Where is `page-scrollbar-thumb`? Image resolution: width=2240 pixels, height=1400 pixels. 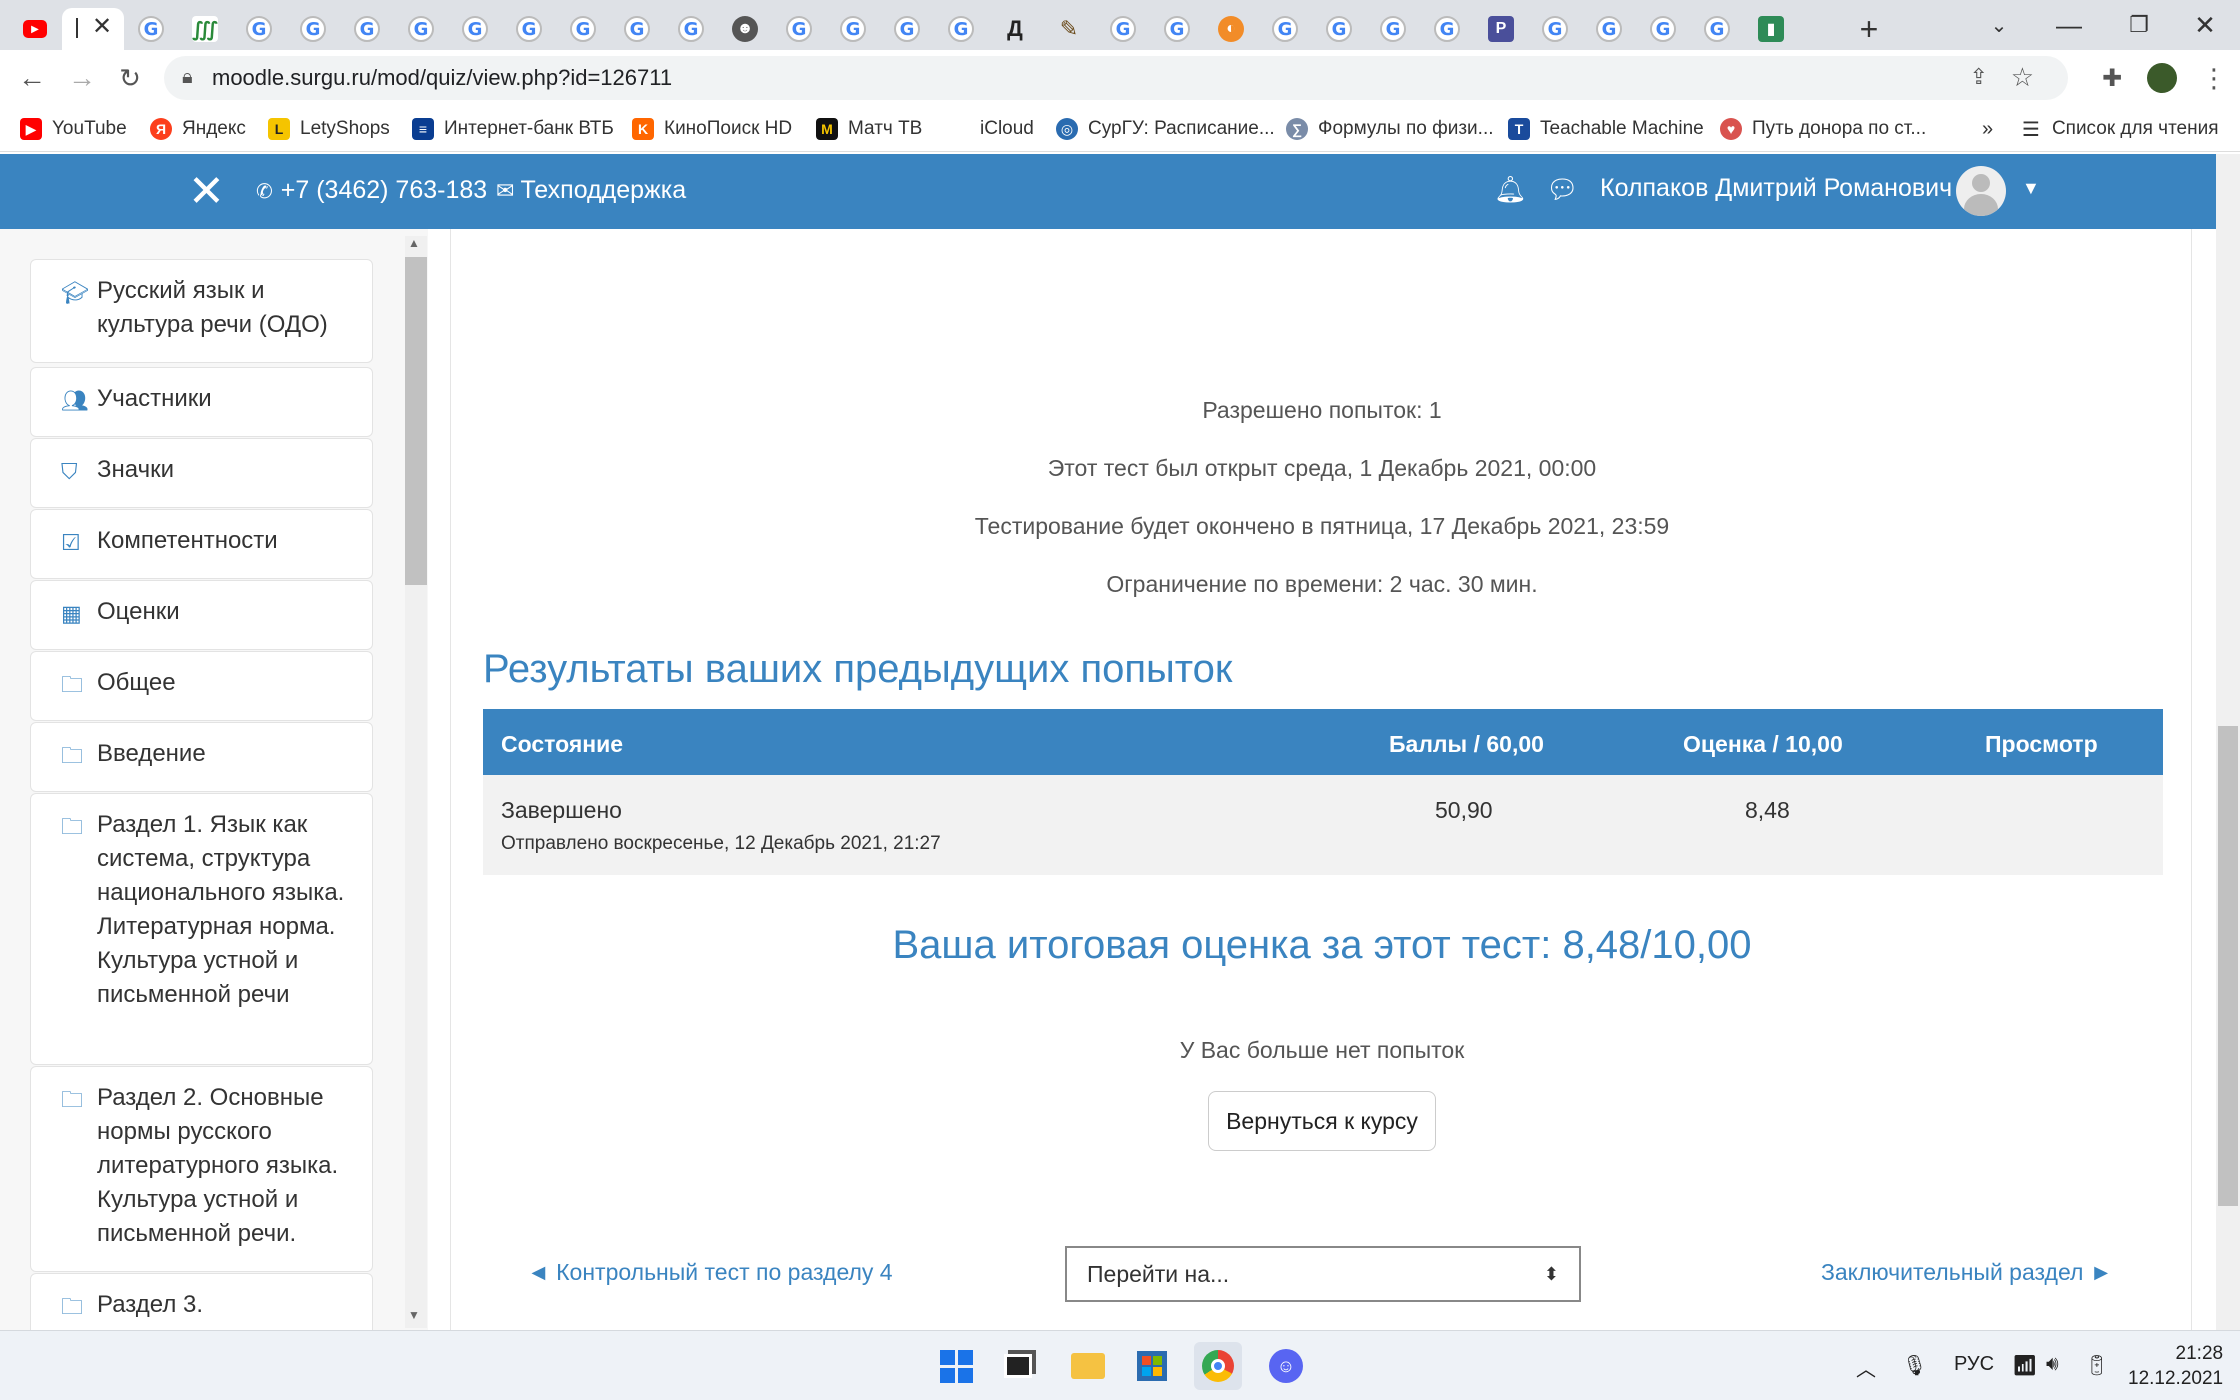
page-scrollbar-thumb is located at coordinates (2228, 966).